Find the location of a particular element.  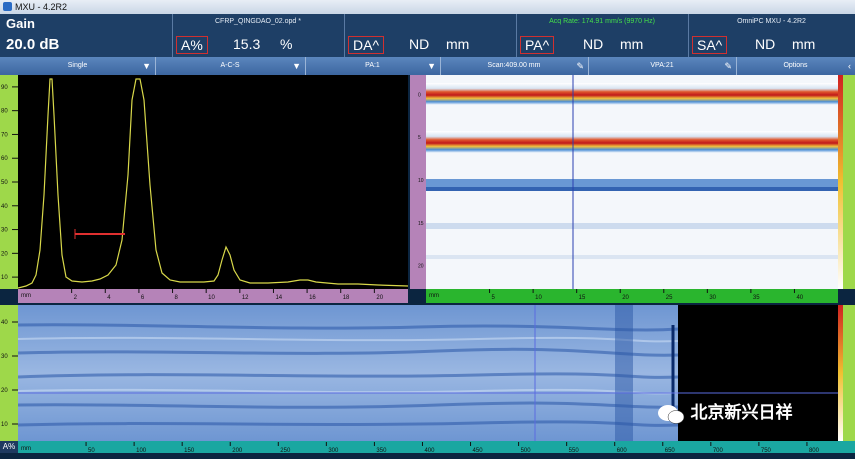

gain-cell: Gain 20.0 dB is located at coordinates (86, 35).